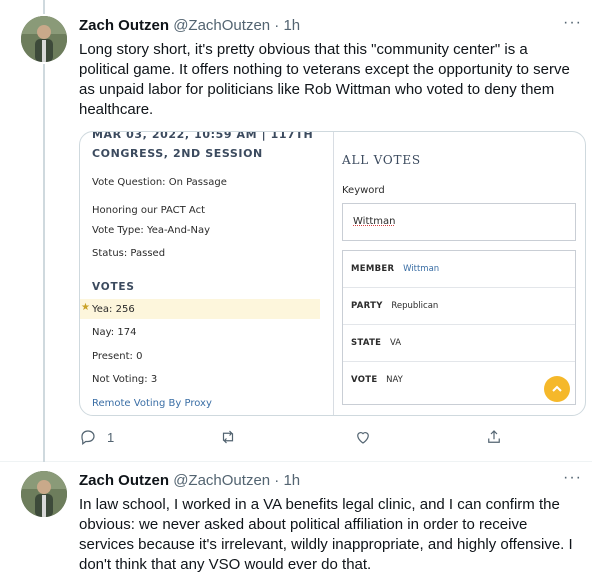 This screenshot has height=582, width=592. Describe the element at coordinates (459, 380) in the screenshot. I see `vote-row: VOTE NAY` at that location.